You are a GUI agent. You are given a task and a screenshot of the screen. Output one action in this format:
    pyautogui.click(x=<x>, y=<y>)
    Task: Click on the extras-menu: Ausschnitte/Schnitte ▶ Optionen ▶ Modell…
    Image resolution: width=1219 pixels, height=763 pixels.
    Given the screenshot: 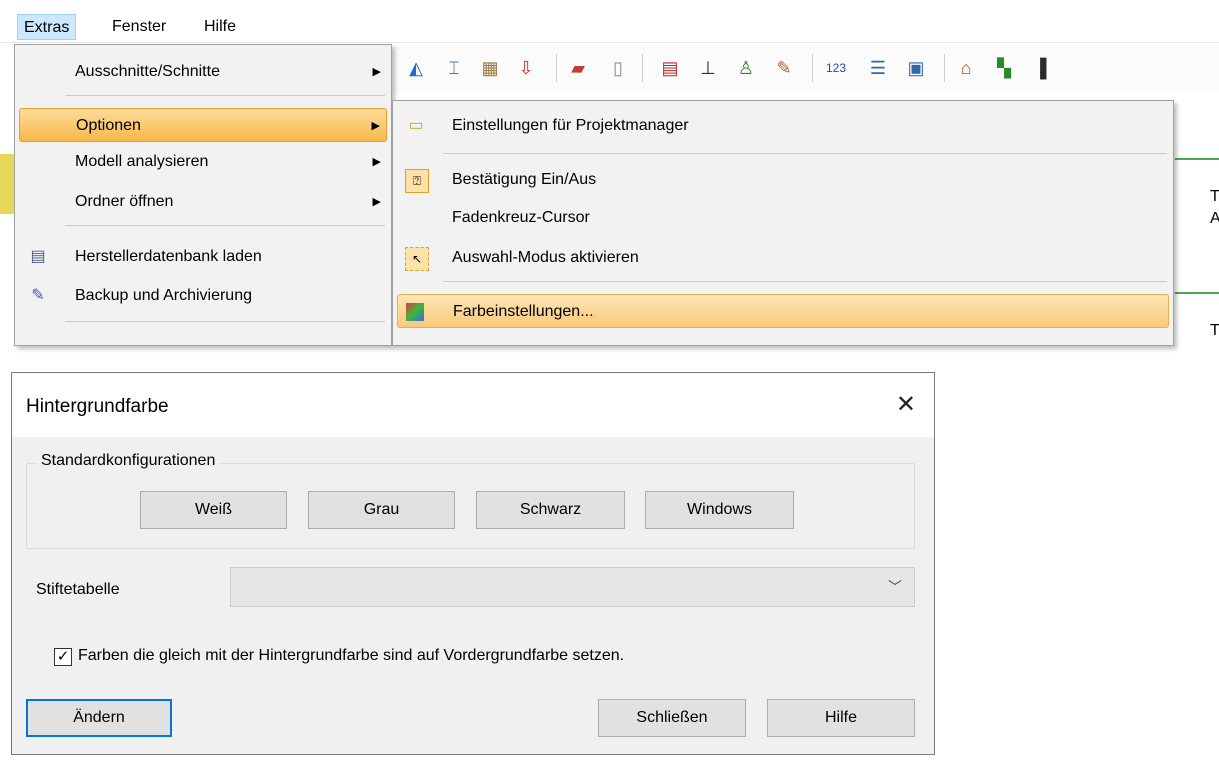 What is the action you would take?
    pyautogui.click(x=203, y=195)
    